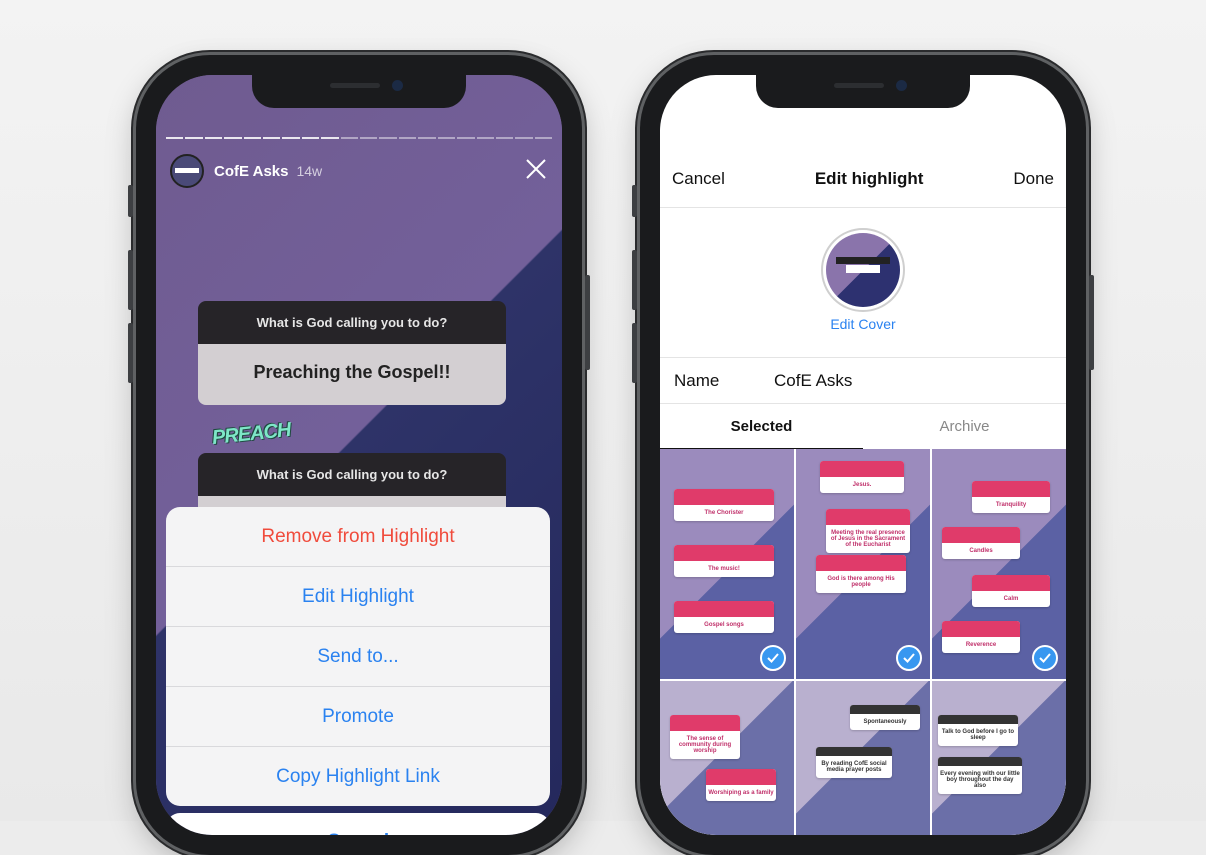 The image size is (1206, 855). Describe the element at coordinates (724, 617) in the screenshot. I see `mini-card: Gospel songs` at that location.